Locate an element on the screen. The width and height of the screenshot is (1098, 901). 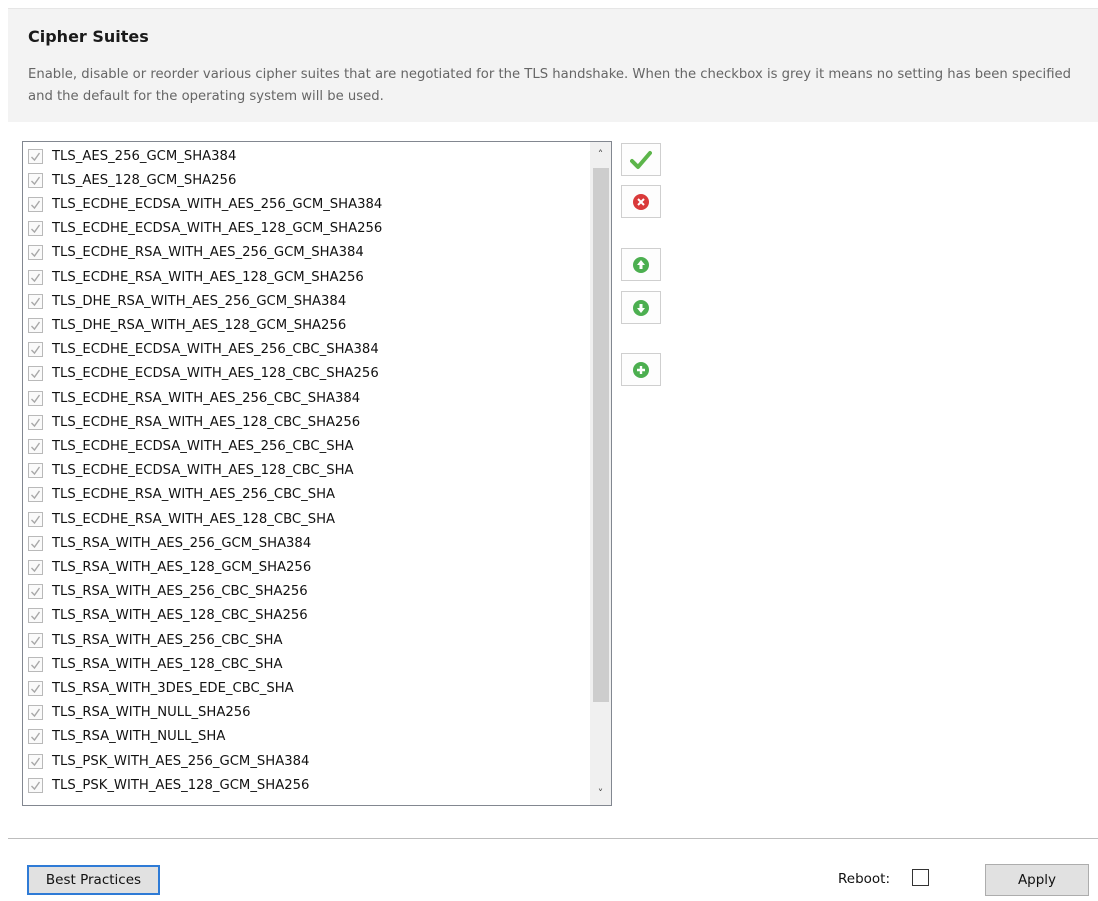
scroll-up-arrow-icon: ˄ is located at coordinates (600, 154).